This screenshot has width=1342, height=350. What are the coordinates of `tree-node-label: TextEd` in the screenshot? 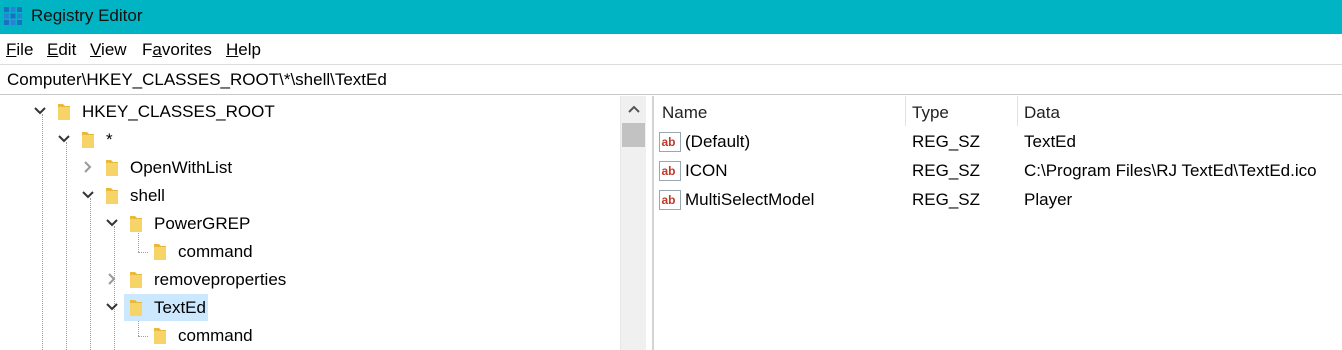 It's located at (180, 307).